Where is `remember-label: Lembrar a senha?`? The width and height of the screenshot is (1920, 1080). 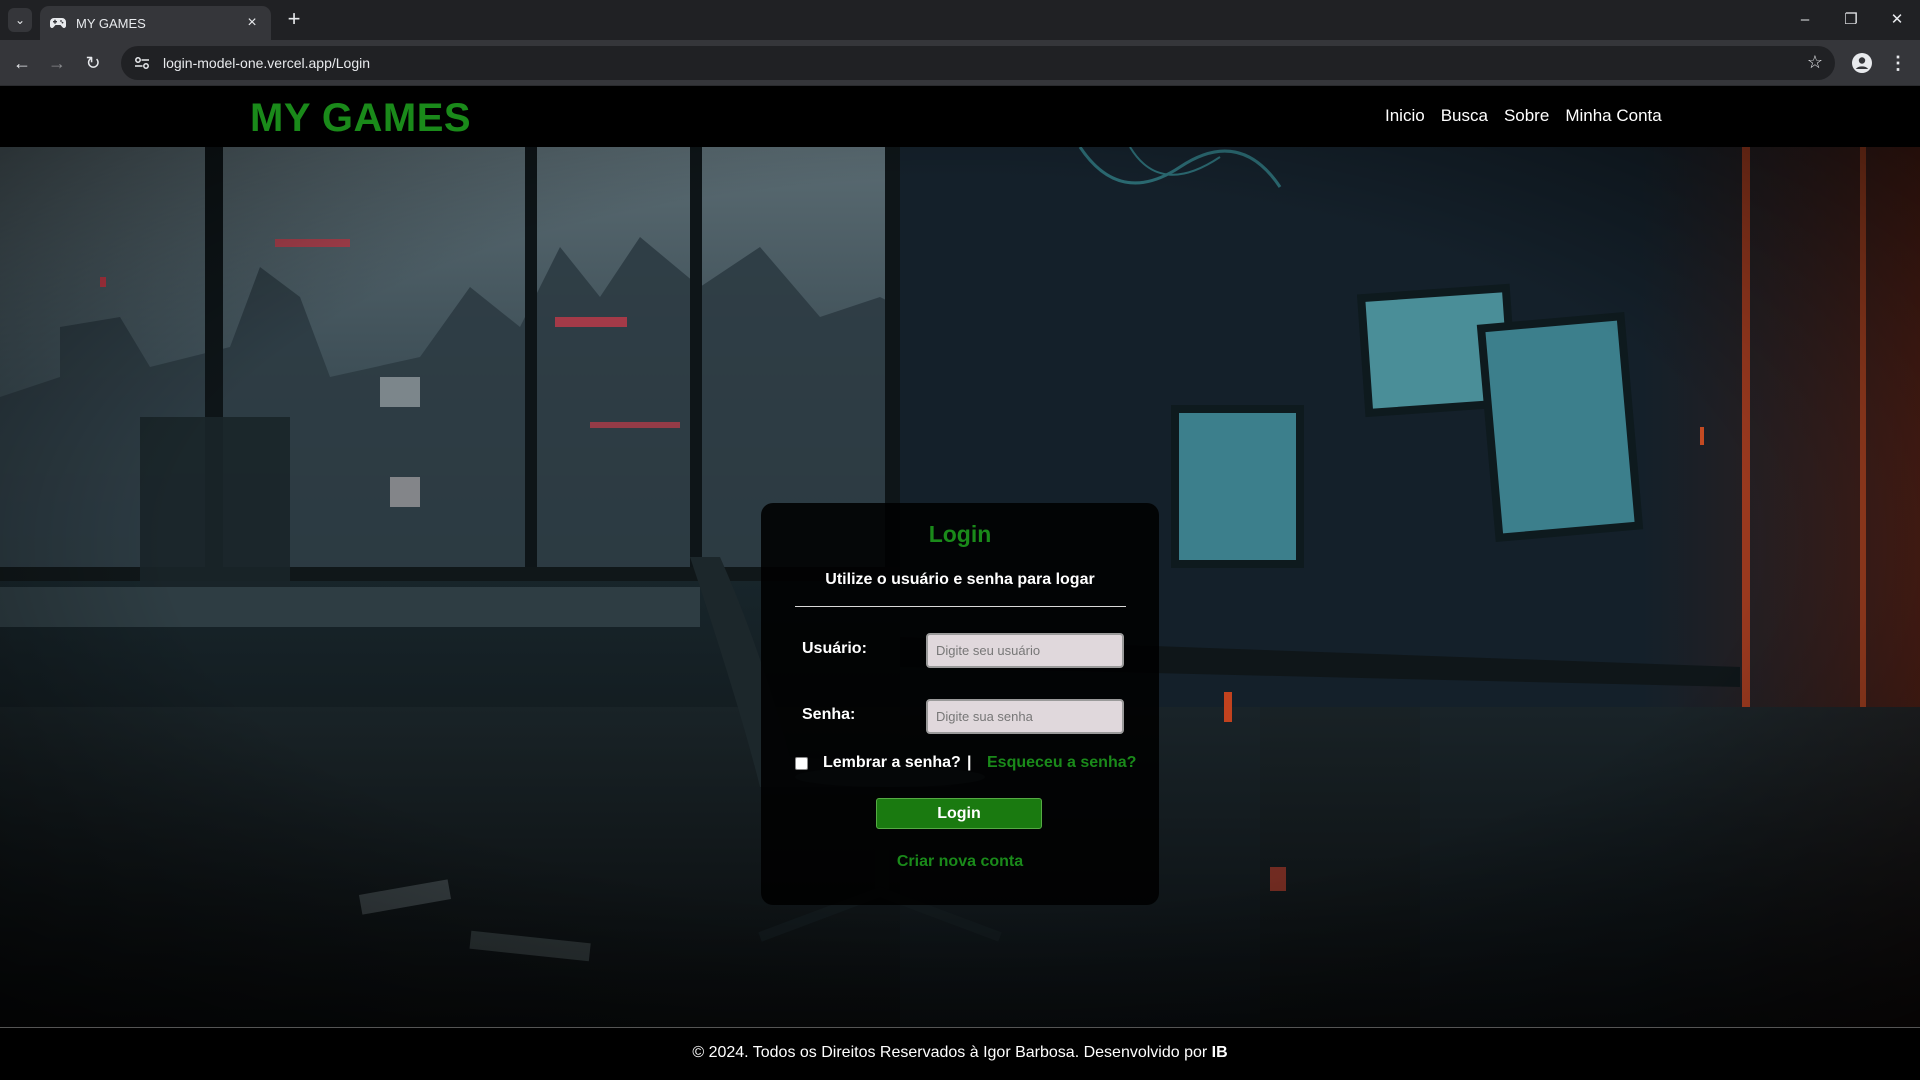
remember-label: Lembrar a senha? is located at coordinates (892, 763).